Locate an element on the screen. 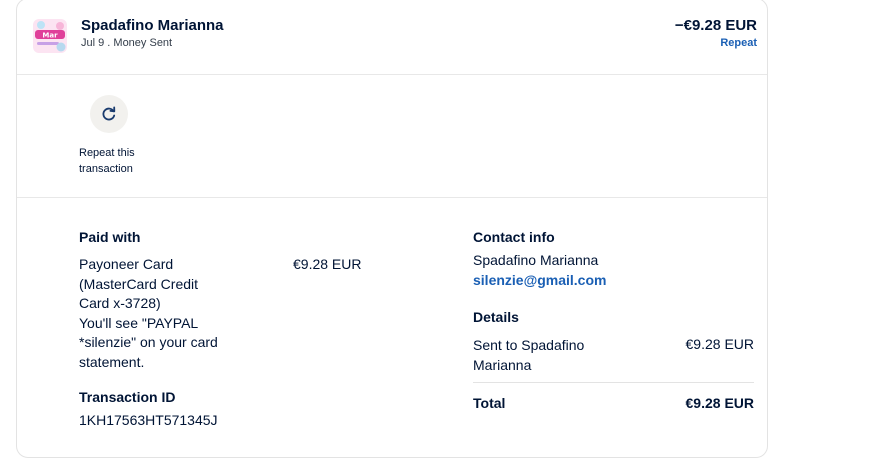 This screenshot has width=874, height=458. sent-amount: €9.28 EUR is located at coordinates (719, 344).